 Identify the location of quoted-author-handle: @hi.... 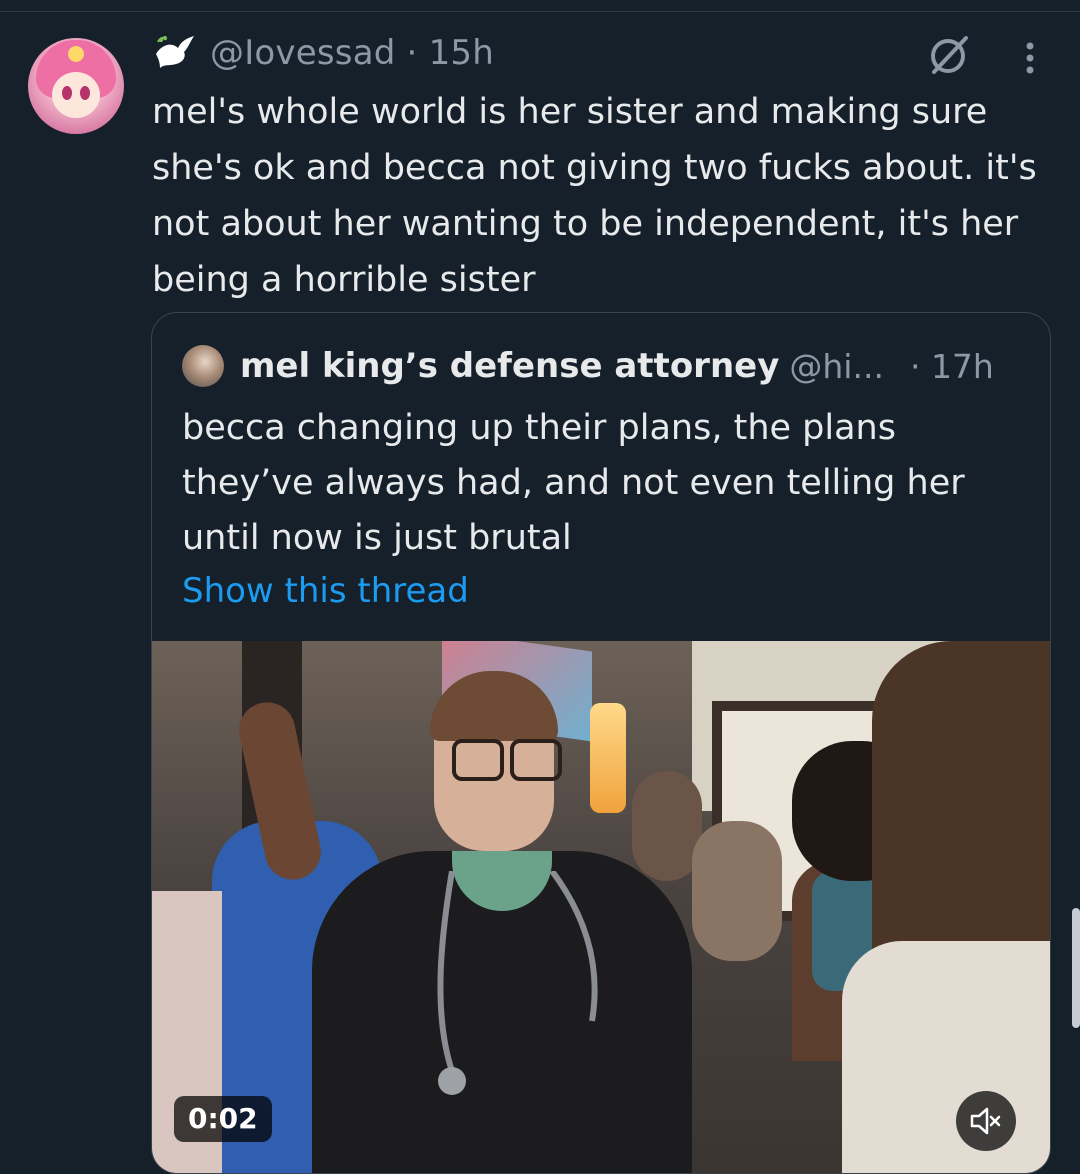
(836, 366).